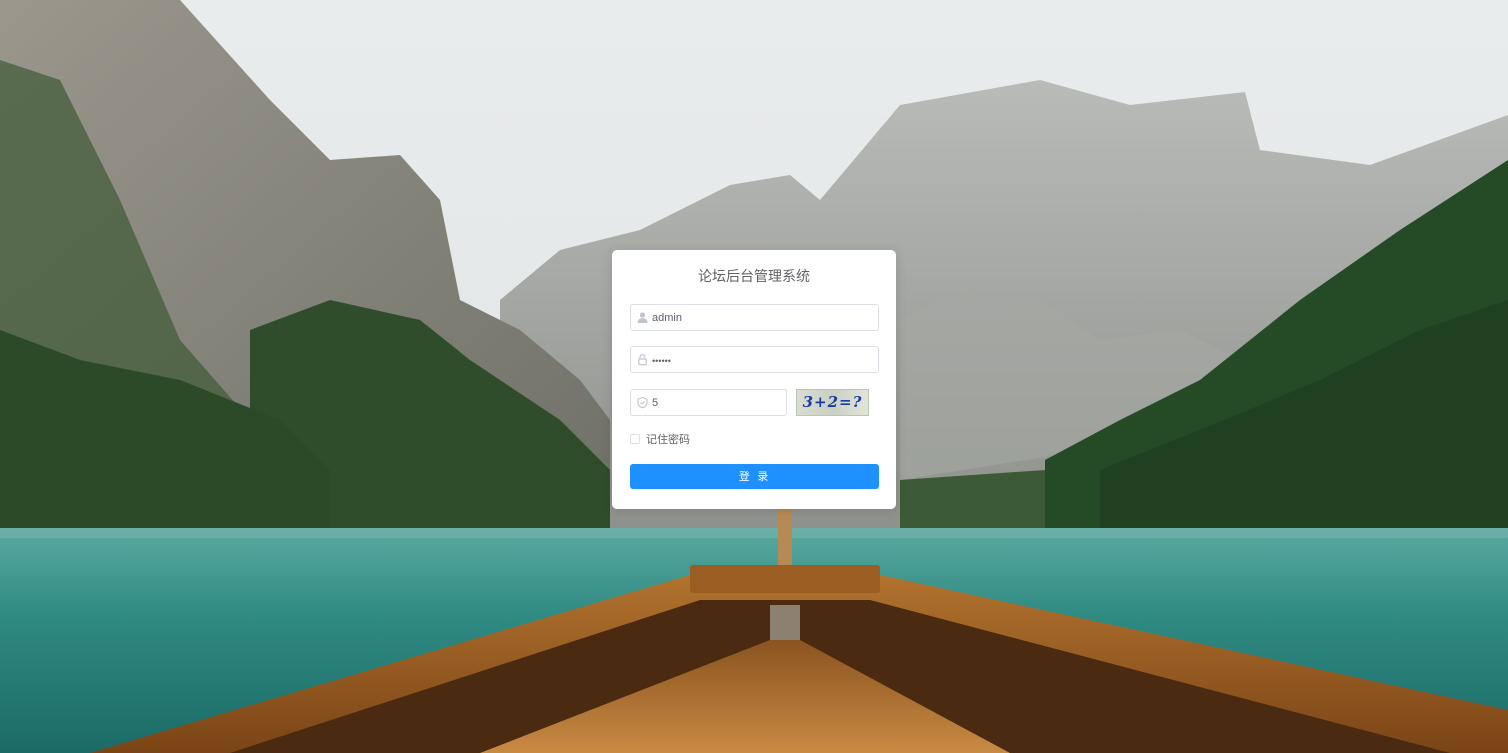 The width and height of the screenshot is (1508, 753). I want to click on captcha-value: 5, so click(655, 403).